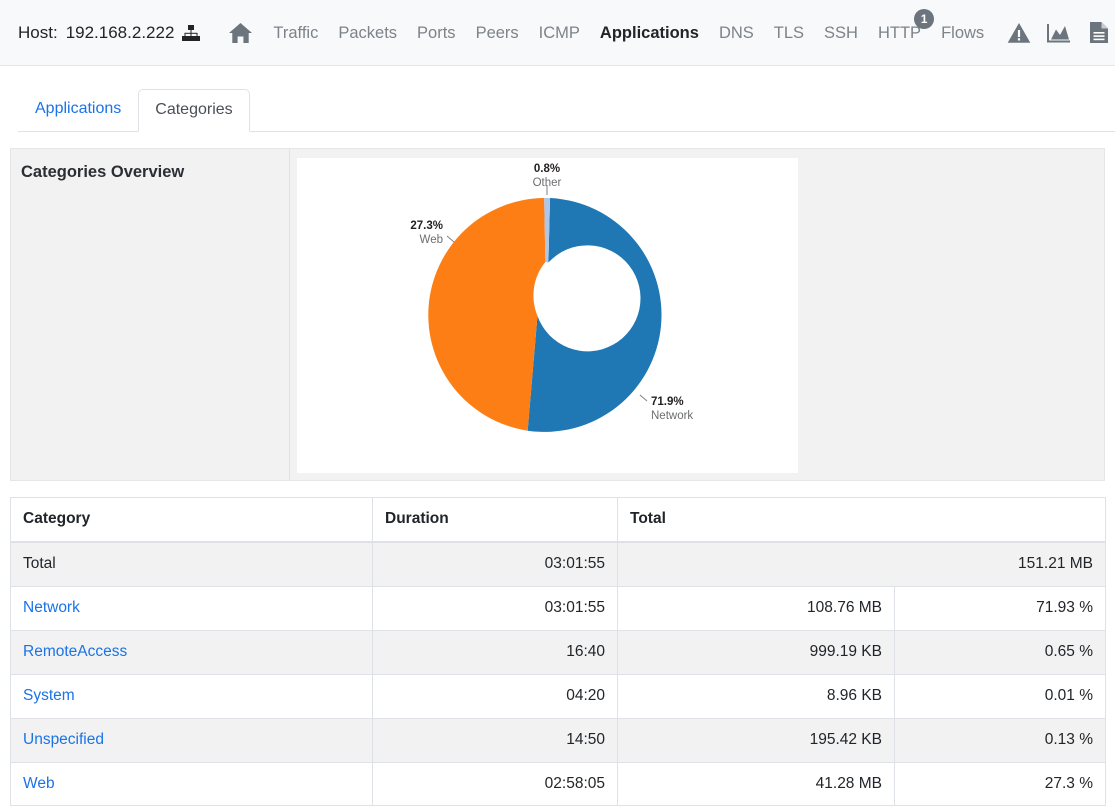  Describe the element at coordinates (103, 172) in the screenshot. I see `page-title: Categories Overview` at that location.